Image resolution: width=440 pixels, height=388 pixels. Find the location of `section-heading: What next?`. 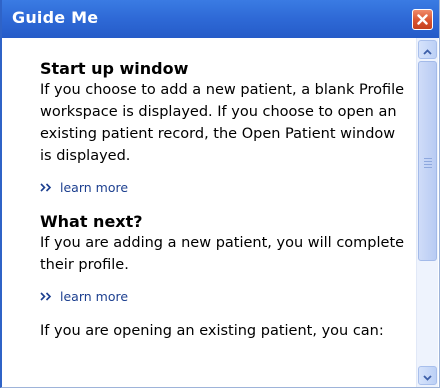

section-heading: What next? is located at coordinates (91, 221).